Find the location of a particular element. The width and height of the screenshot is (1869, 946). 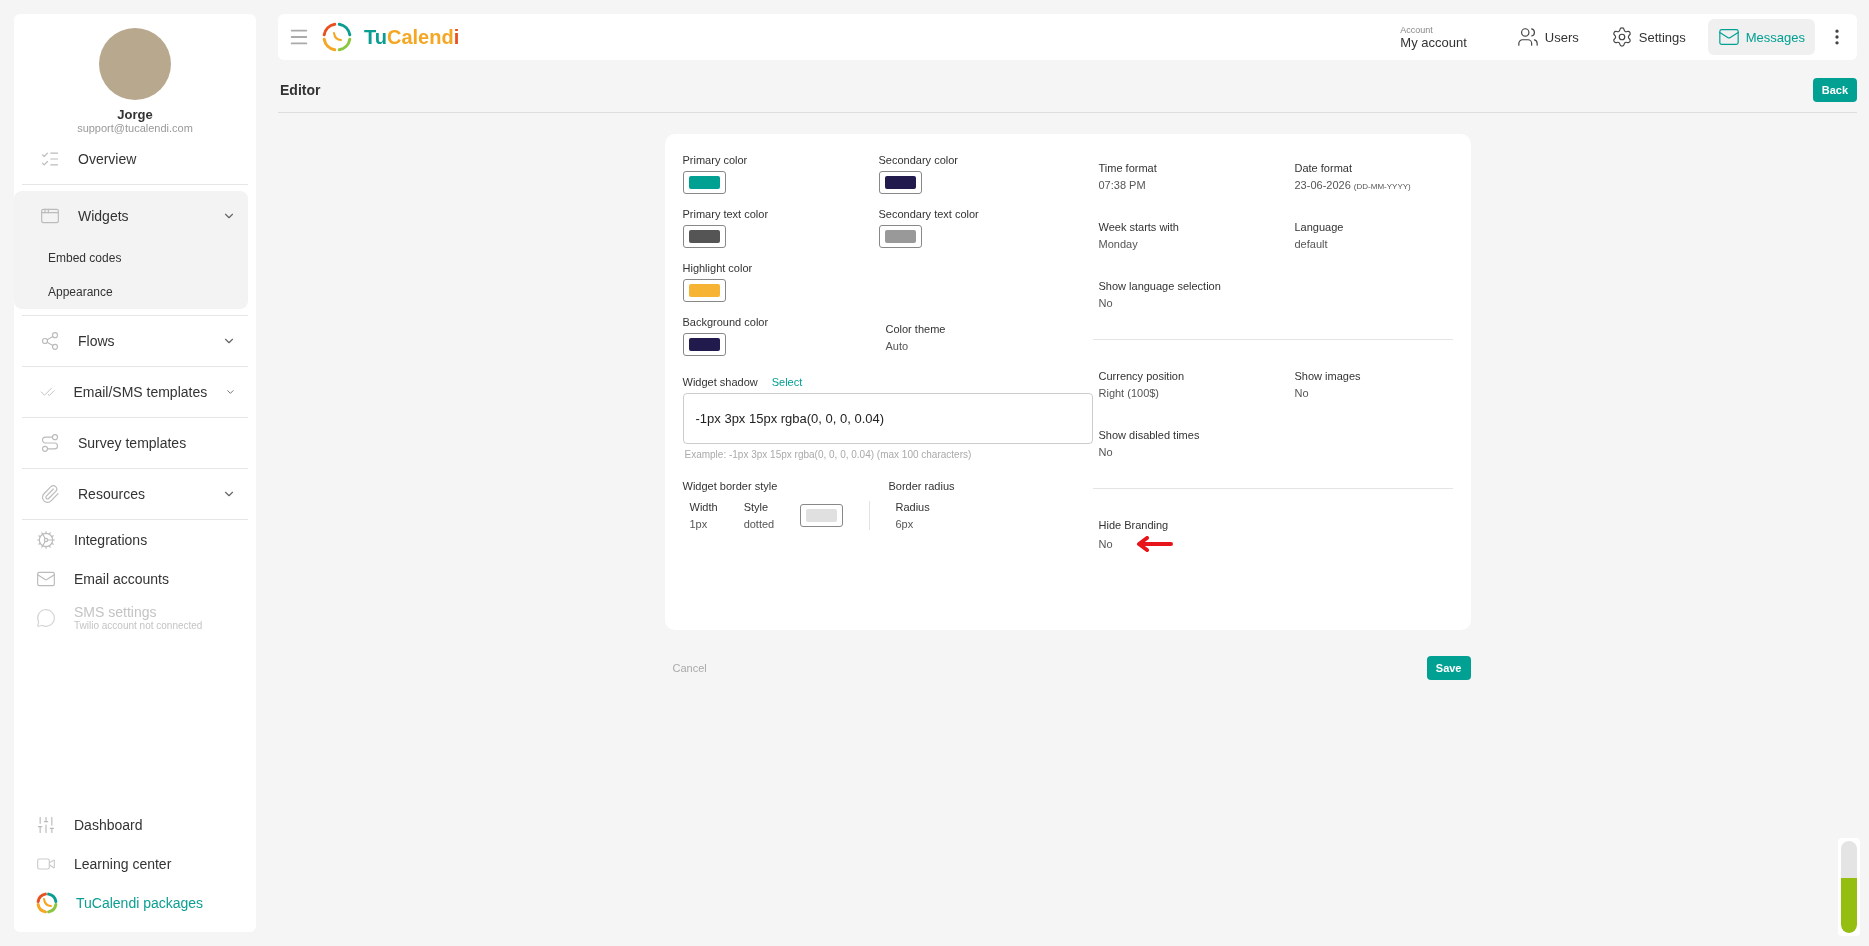

sidebar-item: Email/SMS templates is located at coordinates (135, 392).